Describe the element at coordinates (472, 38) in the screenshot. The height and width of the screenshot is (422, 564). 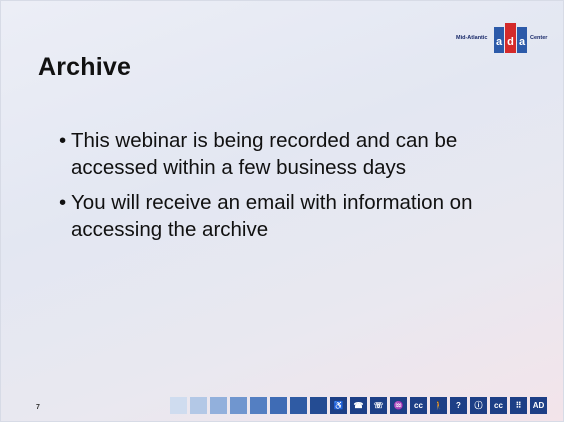
I see `logo-left-text: Mid-Atlantic` at that location.